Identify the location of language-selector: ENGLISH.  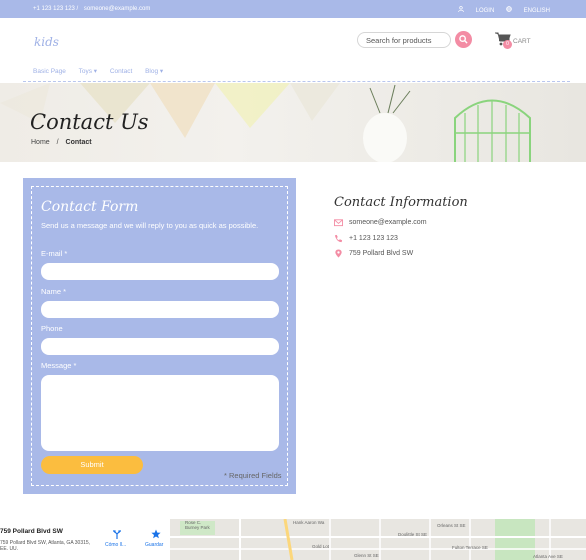
(528, 10).